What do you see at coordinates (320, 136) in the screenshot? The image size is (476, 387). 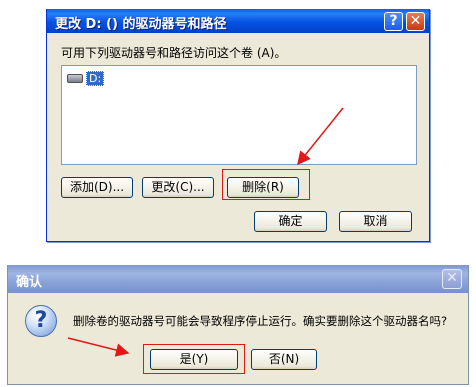 I see `arrow-to-delete` at bounding box center [320, 136].